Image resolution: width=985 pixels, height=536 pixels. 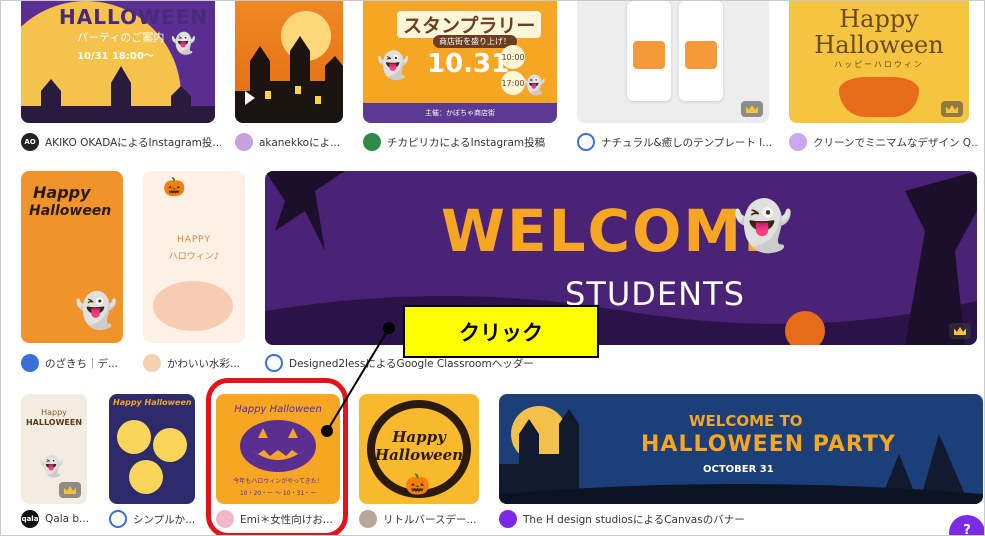 What do you see at coordinates (358, 379) in the screenshot?
I see `callout-pointer` at bounding box center [358, 379].